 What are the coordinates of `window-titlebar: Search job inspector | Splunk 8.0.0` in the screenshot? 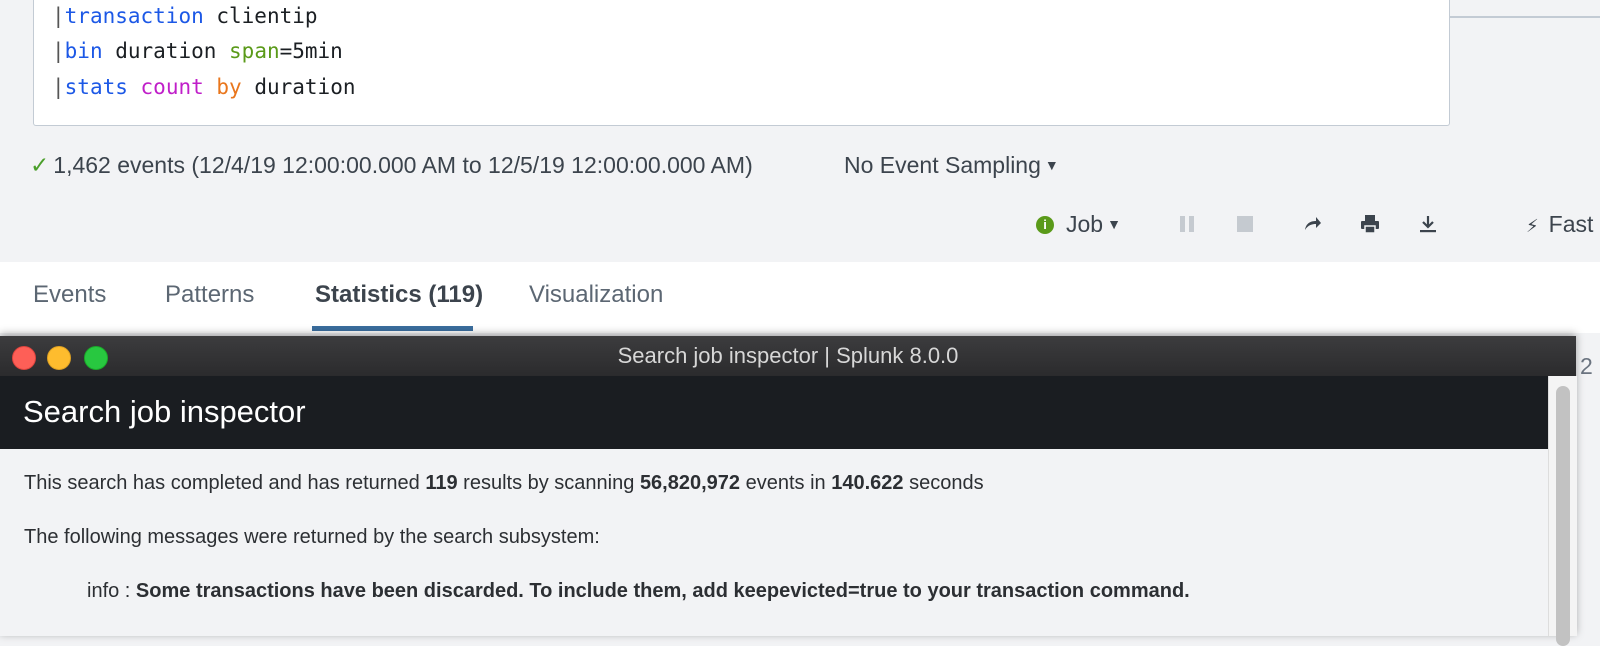 It's located at (788, 356).